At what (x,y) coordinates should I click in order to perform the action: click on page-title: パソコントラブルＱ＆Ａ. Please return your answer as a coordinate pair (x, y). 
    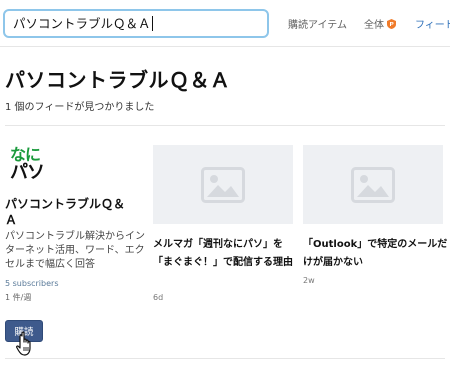
    Looking at the image, I should click on (118, 80).